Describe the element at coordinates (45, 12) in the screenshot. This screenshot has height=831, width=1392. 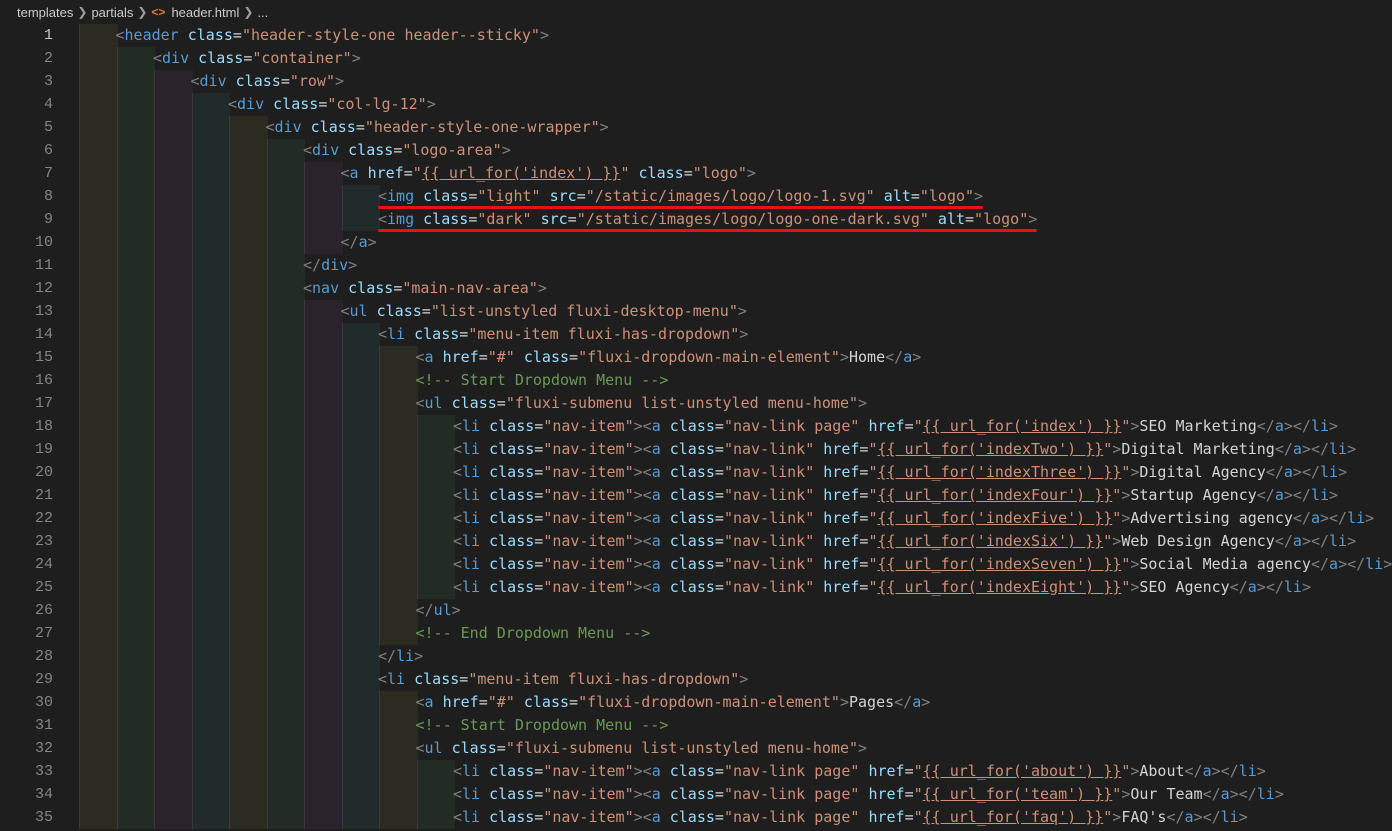
I see `breadcrumb-item-templates: templates` at that location.